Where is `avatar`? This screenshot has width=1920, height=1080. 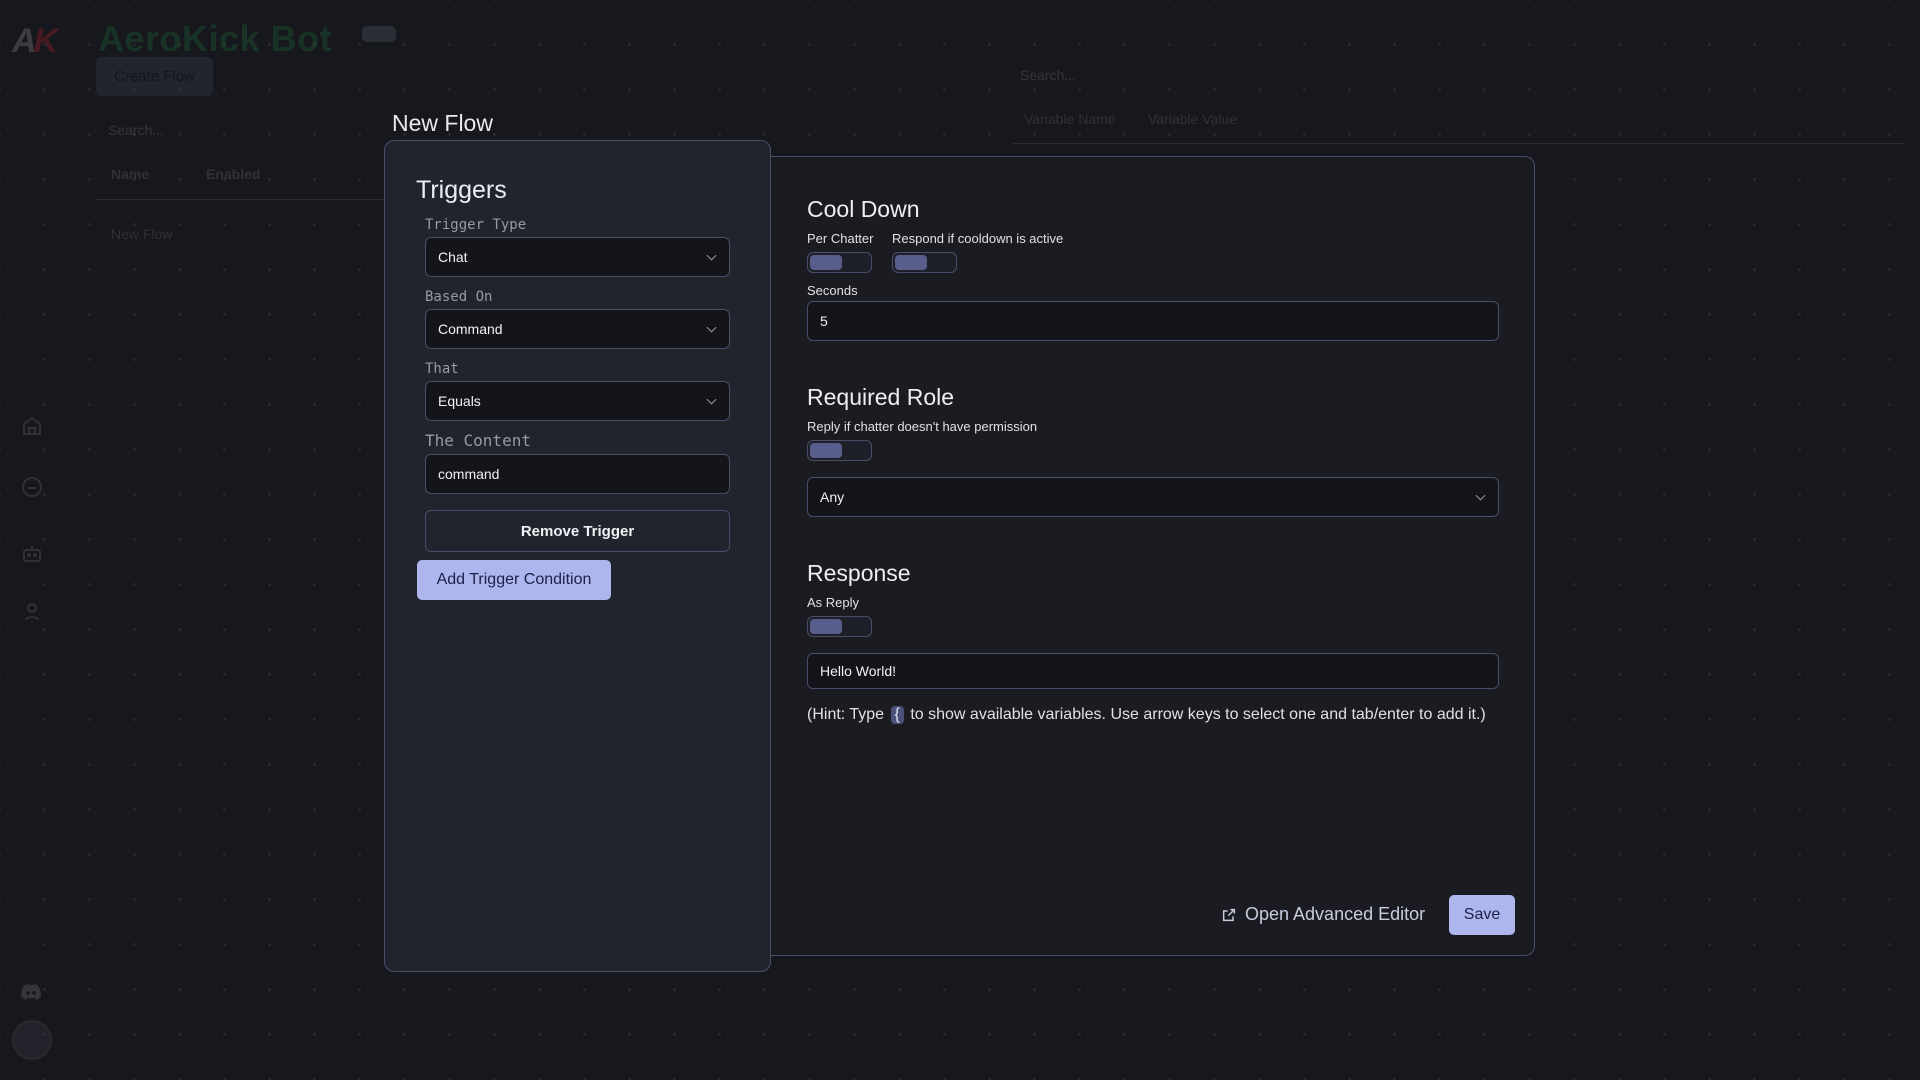
avatar is located at coordinates (32, 1040).